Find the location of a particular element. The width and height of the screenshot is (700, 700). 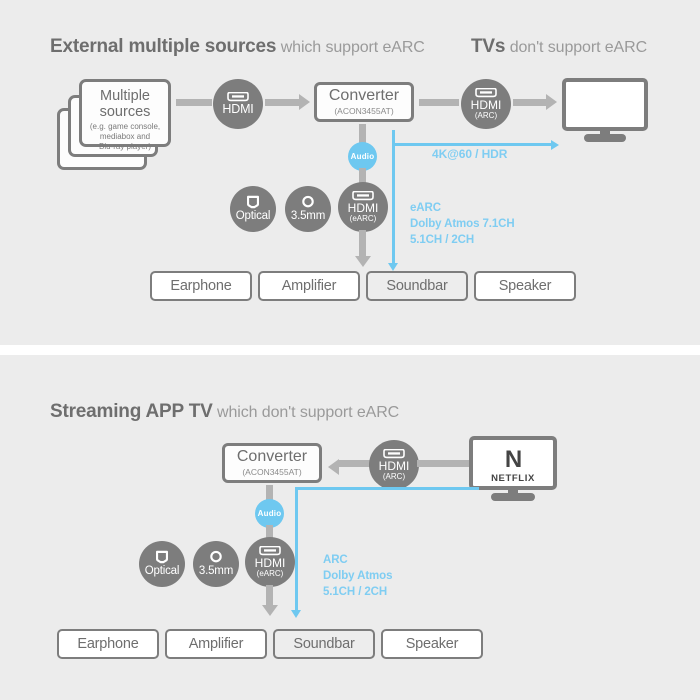

netflix-logo: N NETFLIX is located at coordinates (513, 466).